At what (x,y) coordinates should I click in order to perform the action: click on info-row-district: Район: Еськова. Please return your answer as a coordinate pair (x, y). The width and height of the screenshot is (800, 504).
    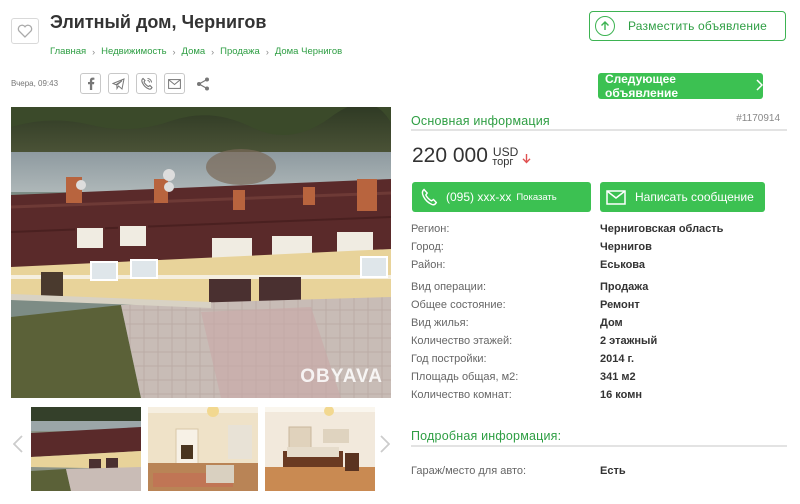
    Looking at the image, I should click on (528, 265).